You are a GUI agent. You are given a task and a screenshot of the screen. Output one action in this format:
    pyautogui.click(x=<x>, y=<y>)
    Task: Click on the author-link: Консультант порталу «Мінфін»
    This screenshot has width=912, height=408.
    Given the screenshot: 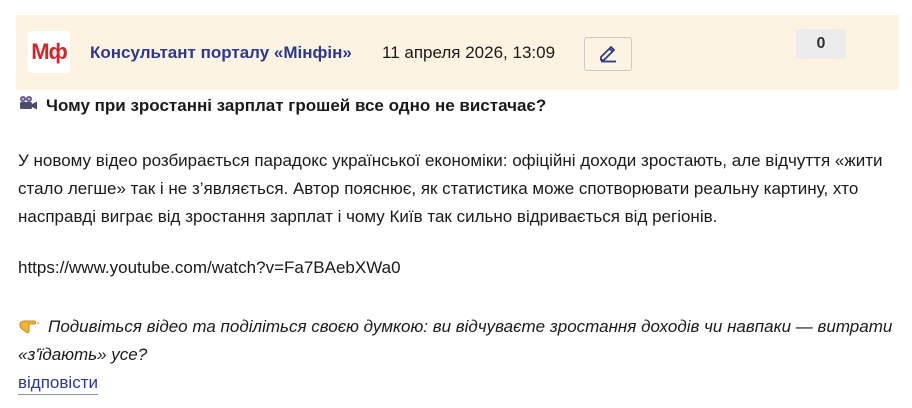 What is the action you would take?
    pyautogui.click(x=221, y=53)
    